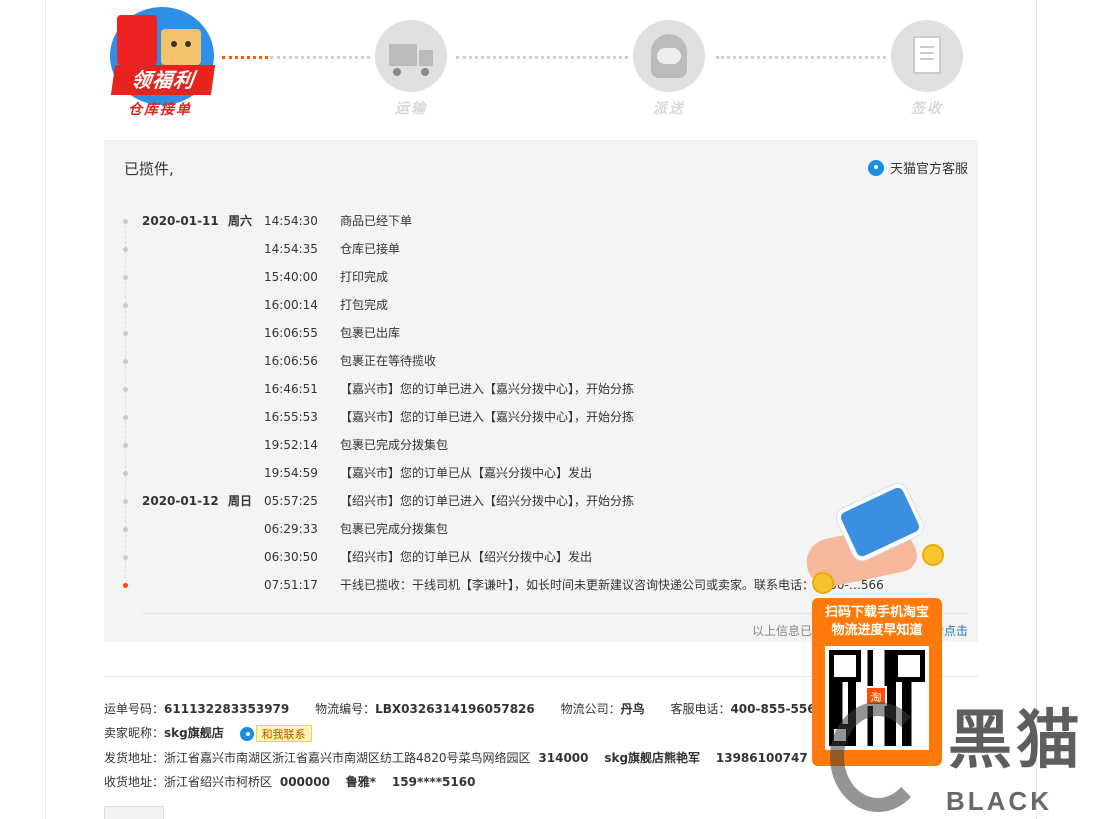  What do you see at coordinates (134, 812) in the screenshot?
I see `product-thumbnail` at bounding box center [134, 812].